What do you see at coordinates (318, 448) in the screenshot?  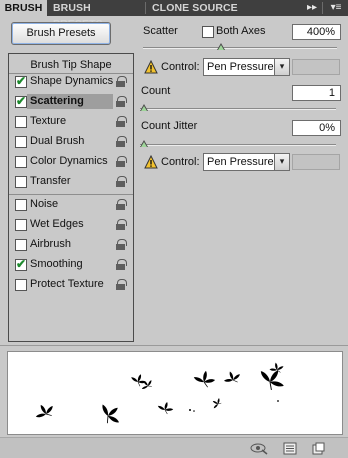 I see `create-new-brush-icon` at bounding box center [318, 448].